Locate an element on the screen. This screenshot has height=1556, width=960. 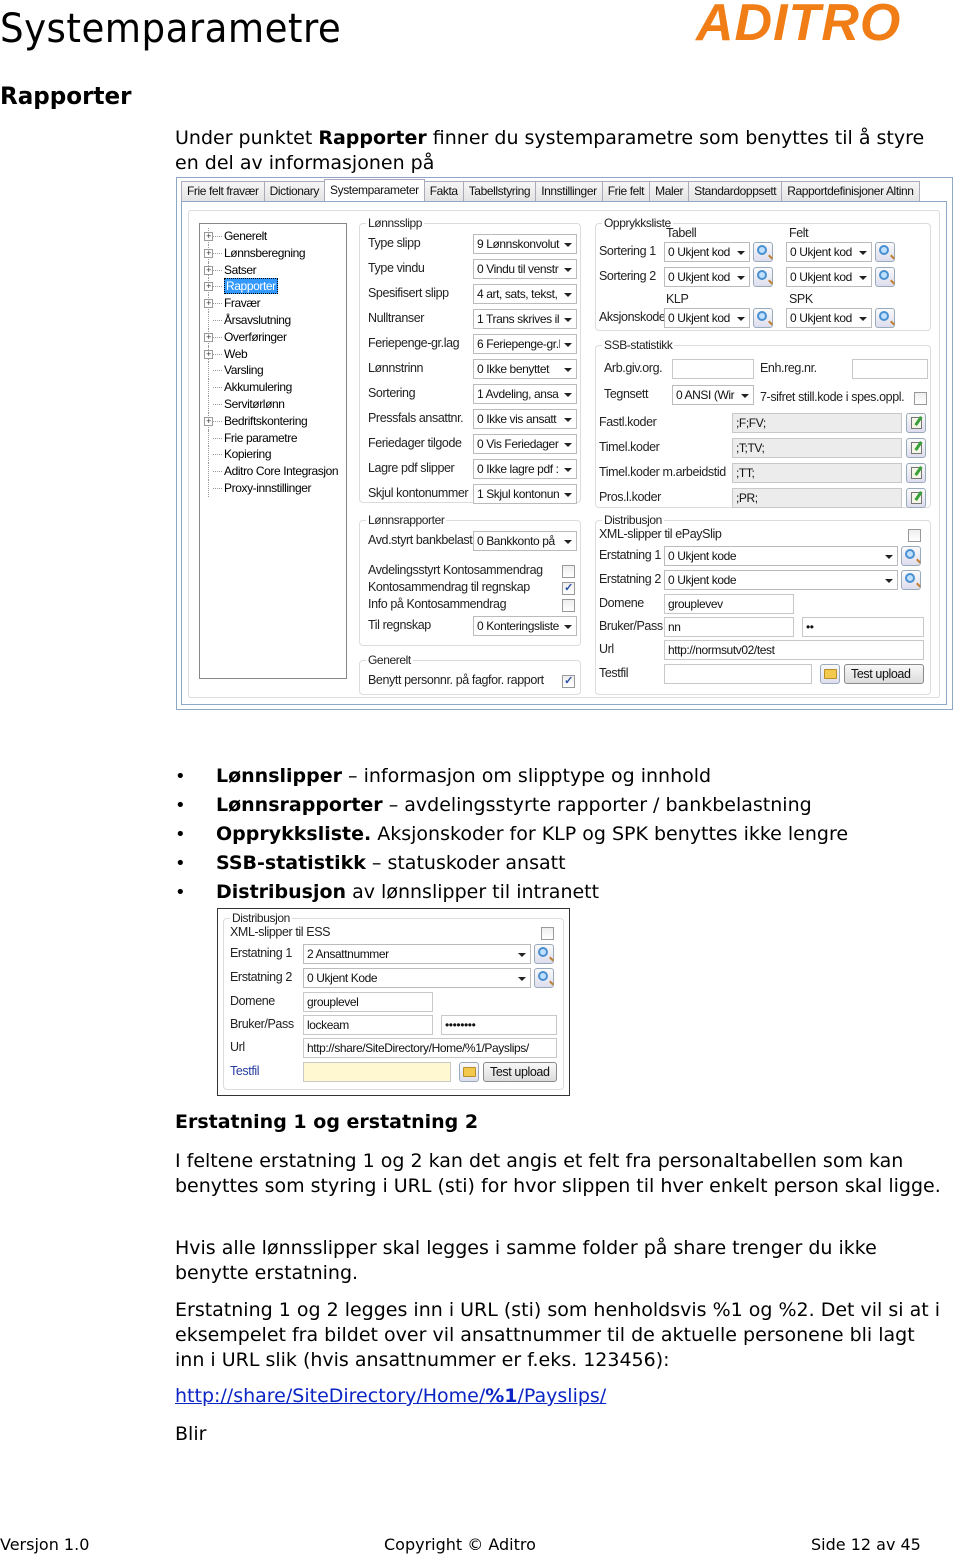
tree-item: + Generelt is located at coordinates (273, 236).